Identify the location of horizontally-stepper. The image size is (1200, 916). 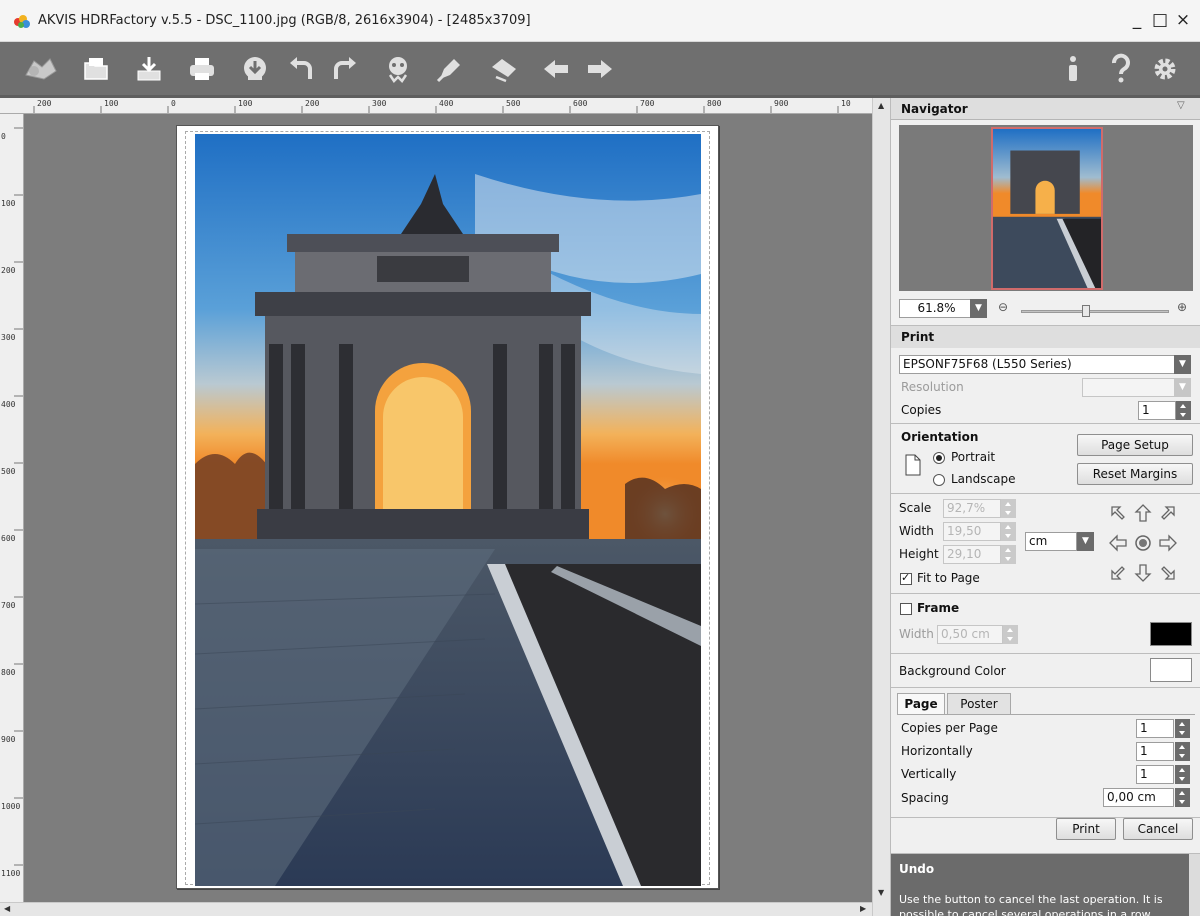
(1182, 751).